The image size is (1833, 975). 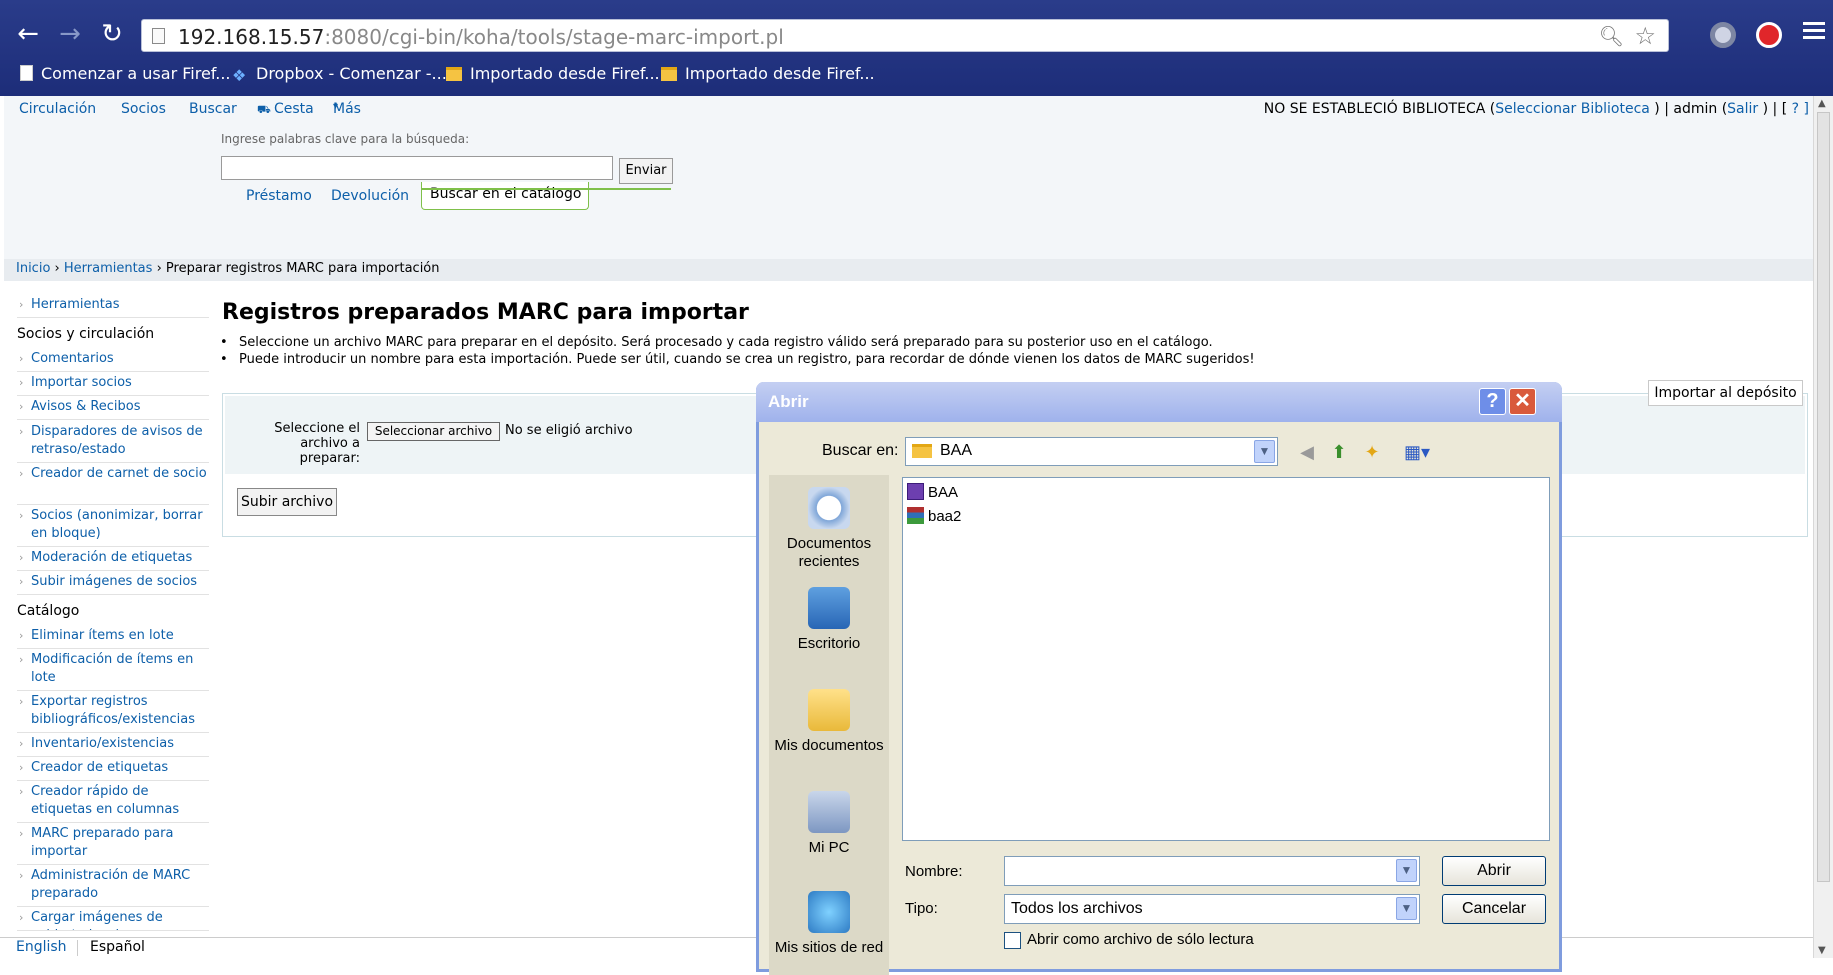 I want to click on view-menu-icon: ▦▾, so click(x=1417, y=453).